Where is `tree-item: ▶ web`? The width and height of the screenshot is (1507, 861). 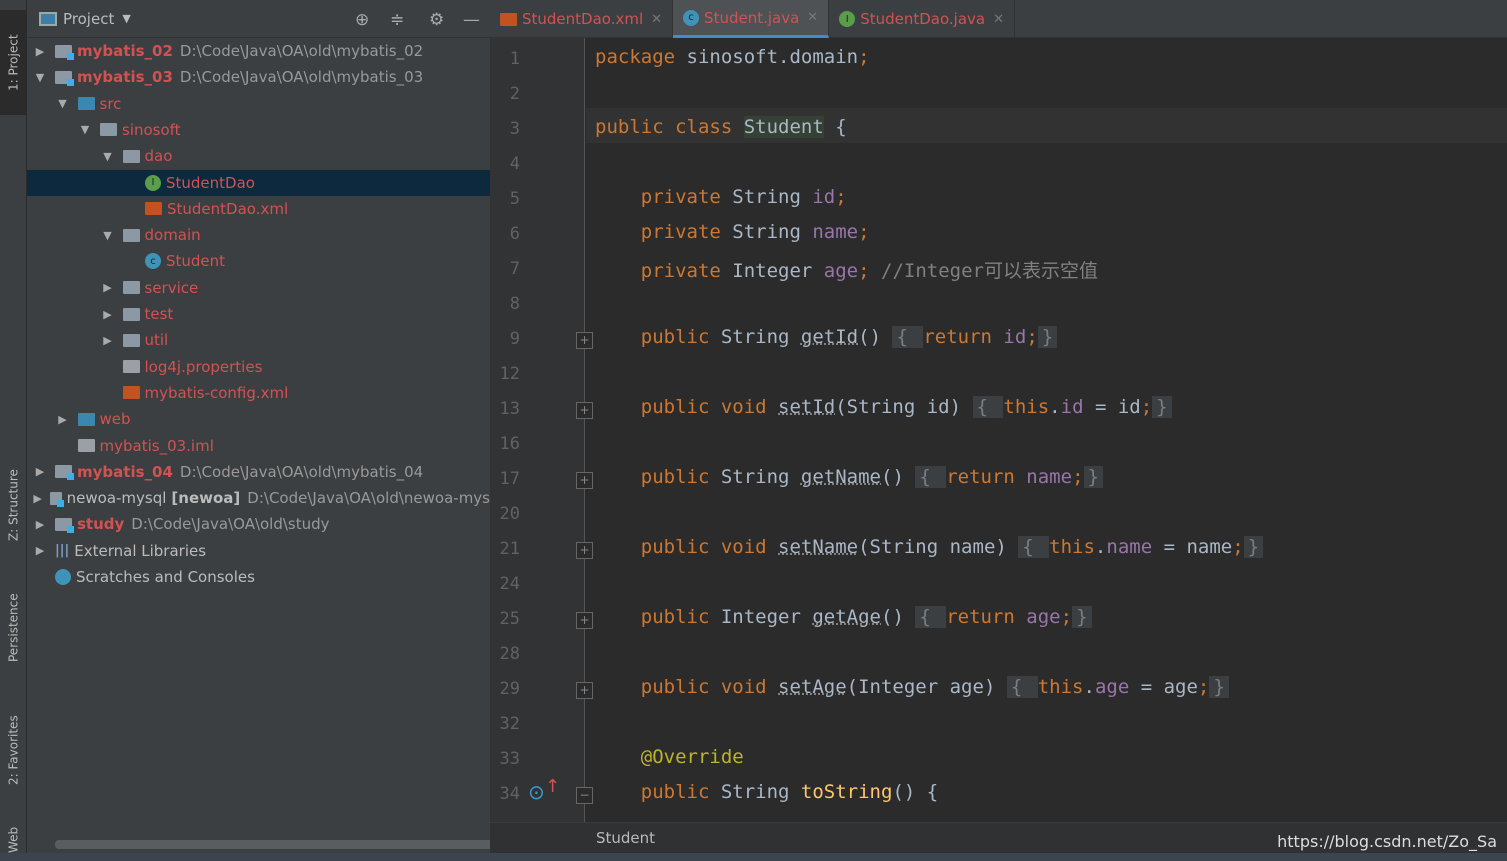
tree-item: ▶ web is located at coordinates (258, 419).